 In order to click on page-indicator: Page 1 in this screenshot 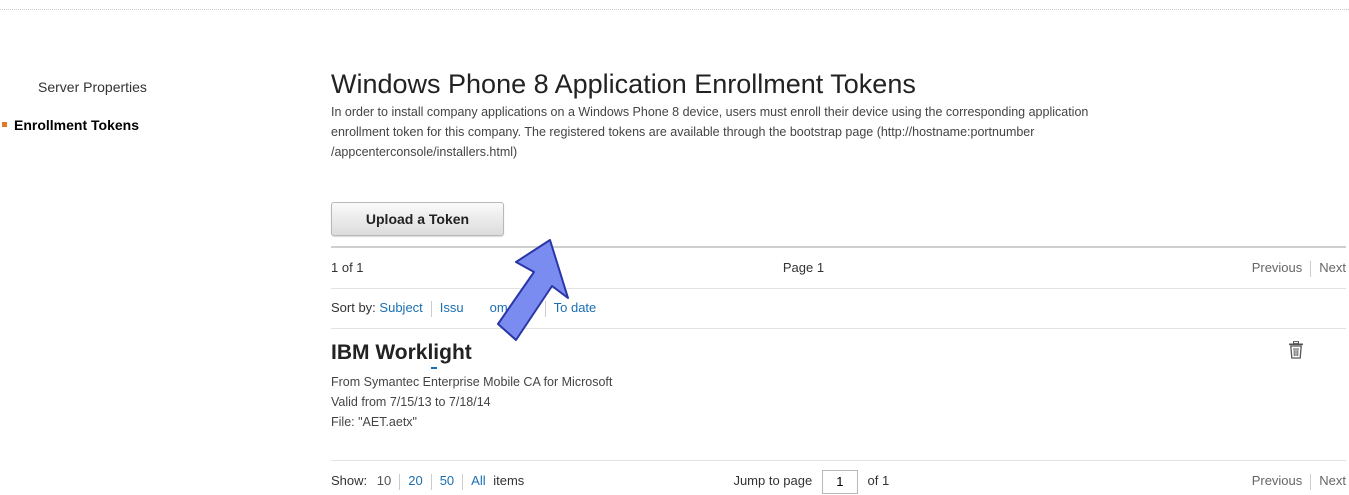, I will do `click(803, 267)`.